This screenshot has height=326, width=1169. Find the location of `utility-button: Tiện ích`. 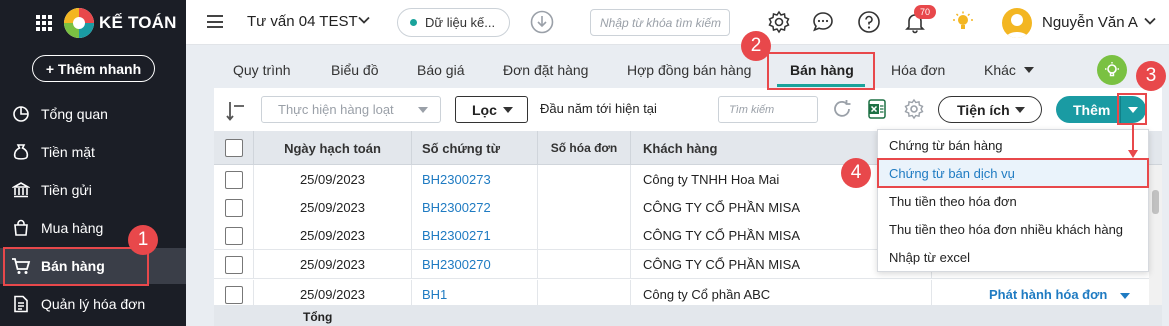

utility-button: Tiện ích is located at coordinates (990, 109).